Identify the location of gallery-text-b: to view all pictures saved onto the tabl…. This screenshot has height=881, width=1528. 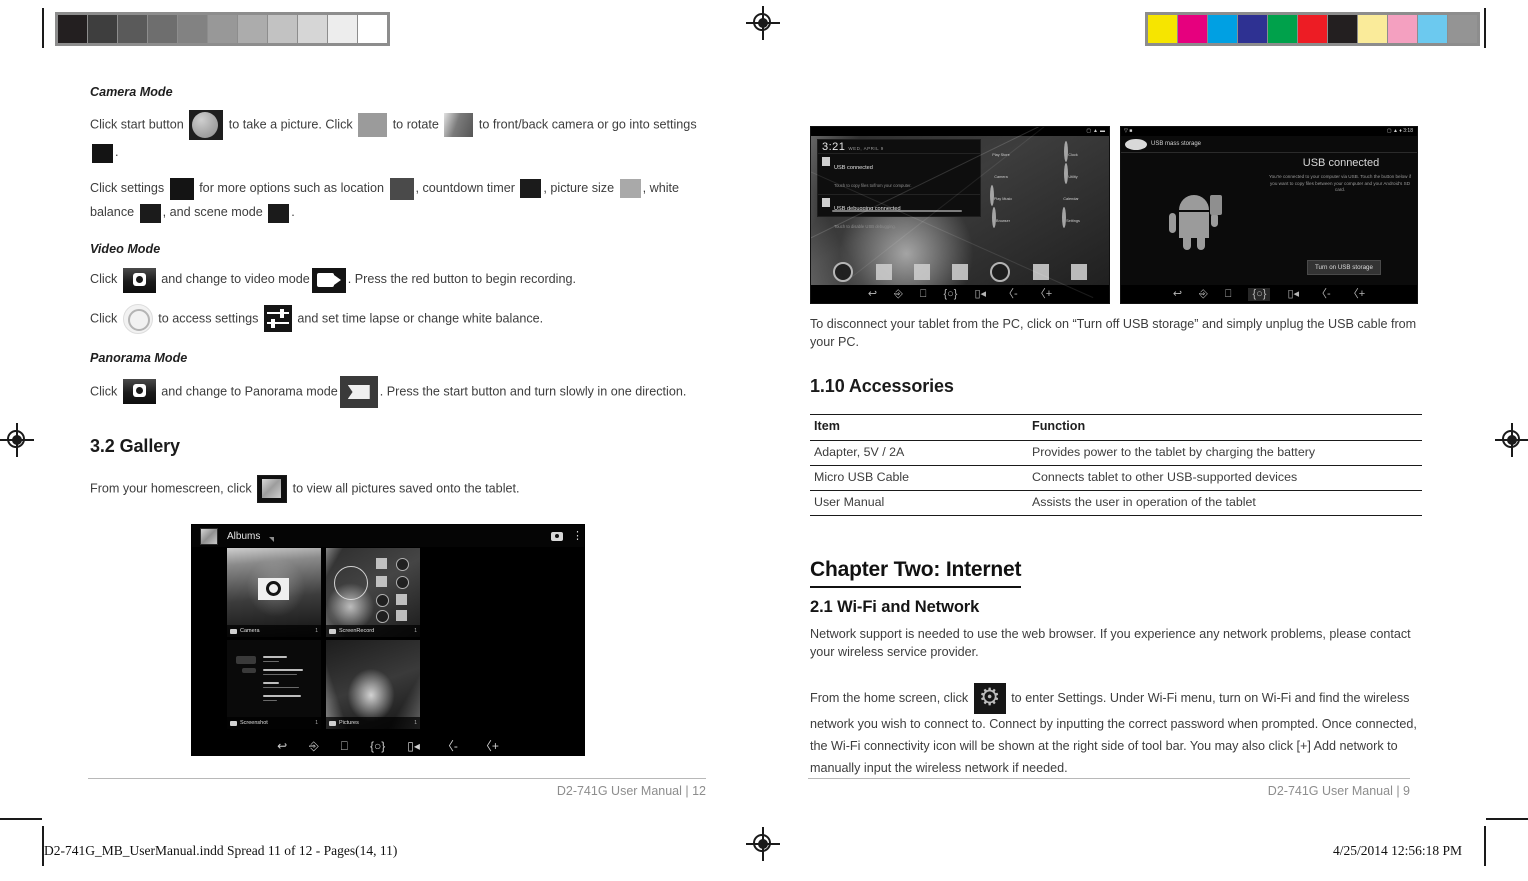
(406, 488).